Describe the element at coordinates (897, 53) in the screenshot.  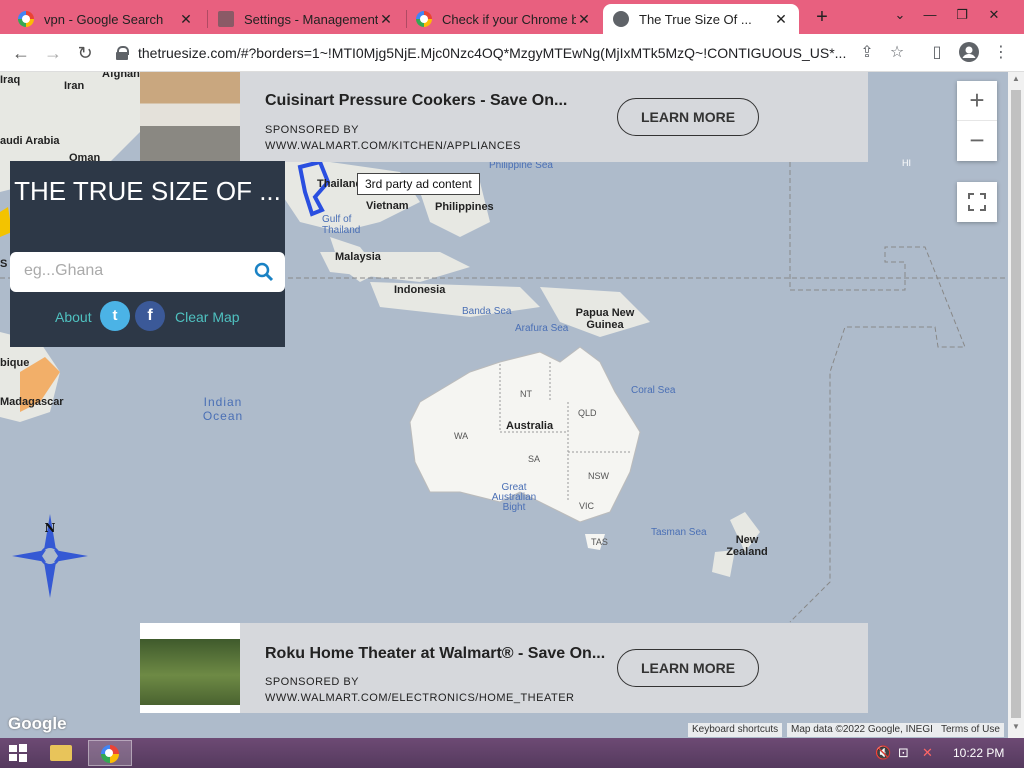
I see `star-icon: ☆` at that location.